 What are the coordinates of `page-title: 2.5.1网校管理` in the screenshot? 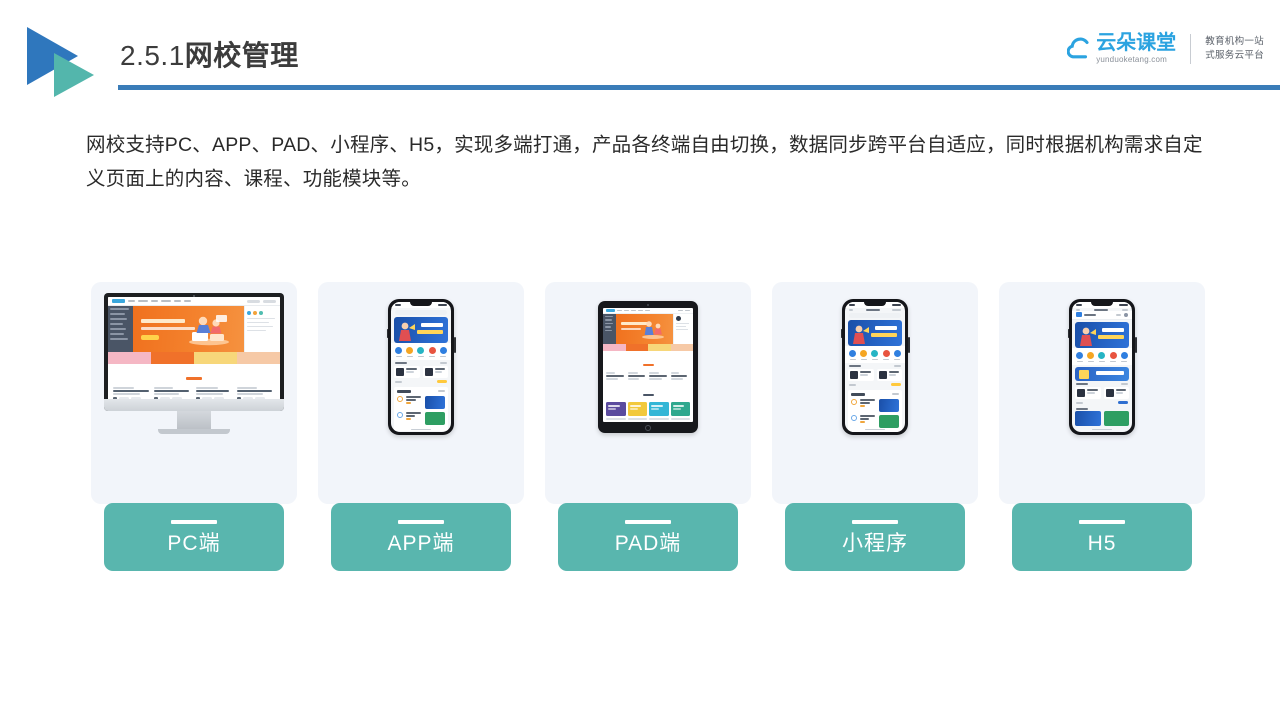 It's located at (209, 56).